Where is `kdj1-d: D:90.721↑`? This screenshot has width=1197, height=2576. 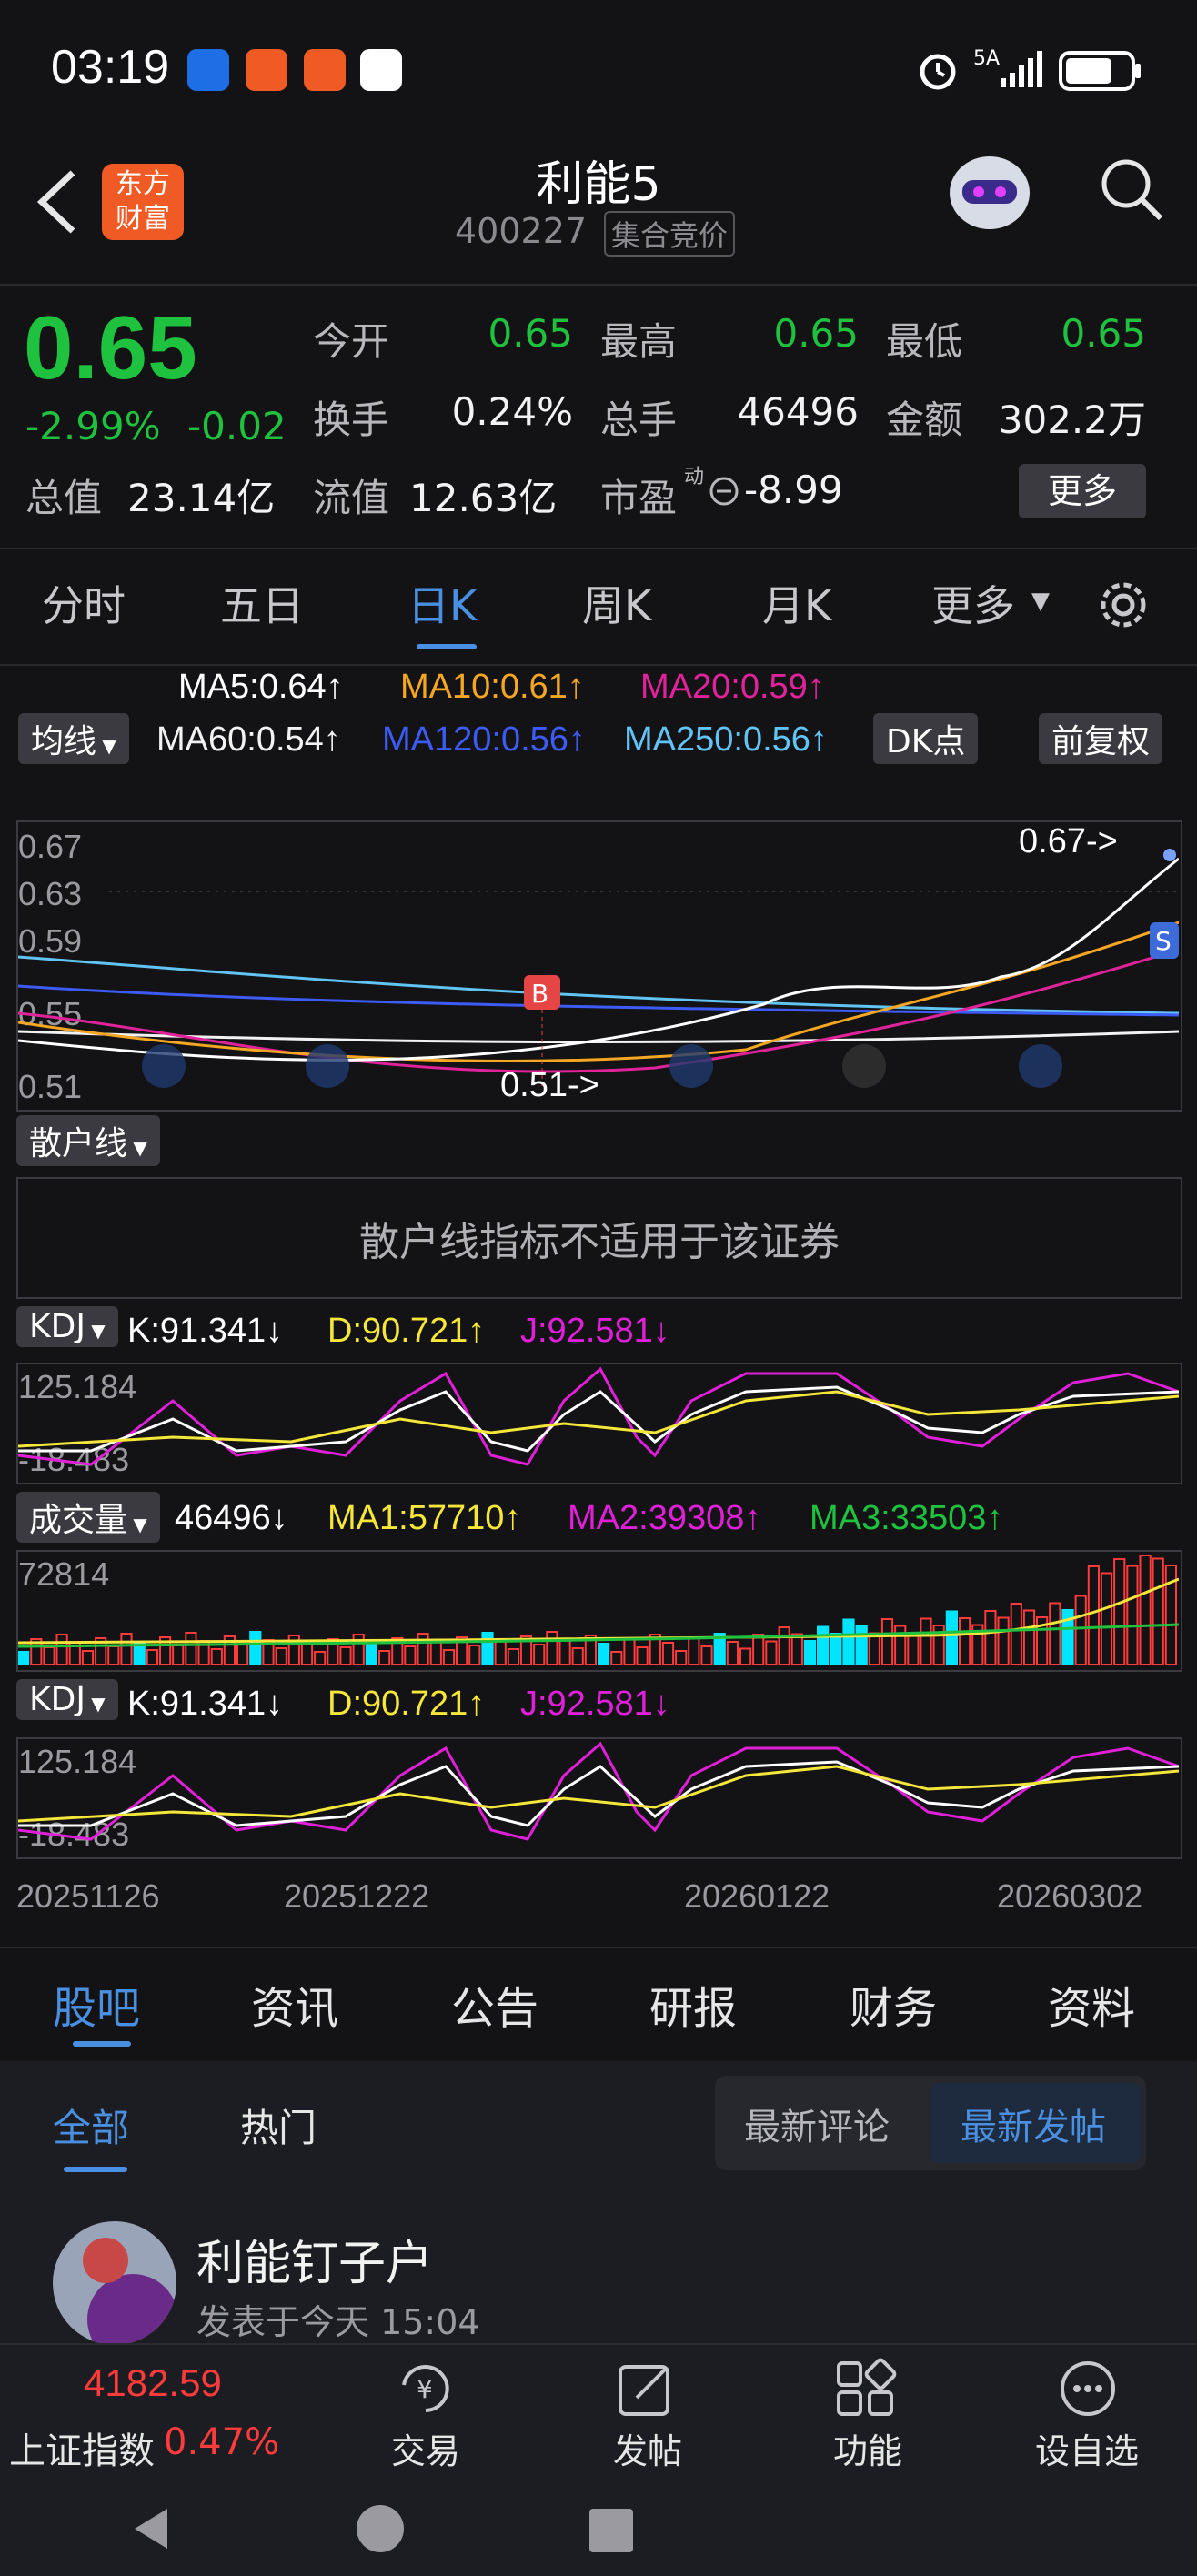
kdj1-d: D:90.721↑ is located at coordinates (406, 1331).